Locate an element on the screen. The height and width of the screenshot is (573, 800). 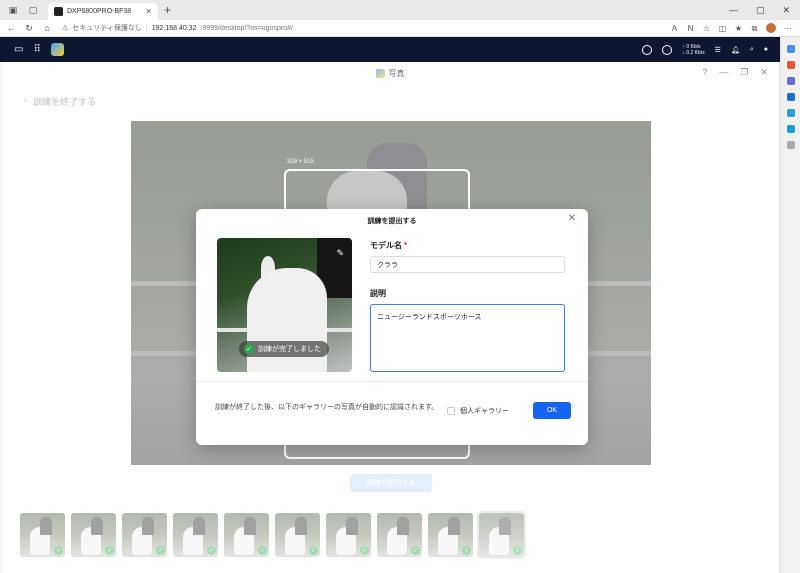
window-controls: — ▢ ✕ is located at coordinates (764, 10).